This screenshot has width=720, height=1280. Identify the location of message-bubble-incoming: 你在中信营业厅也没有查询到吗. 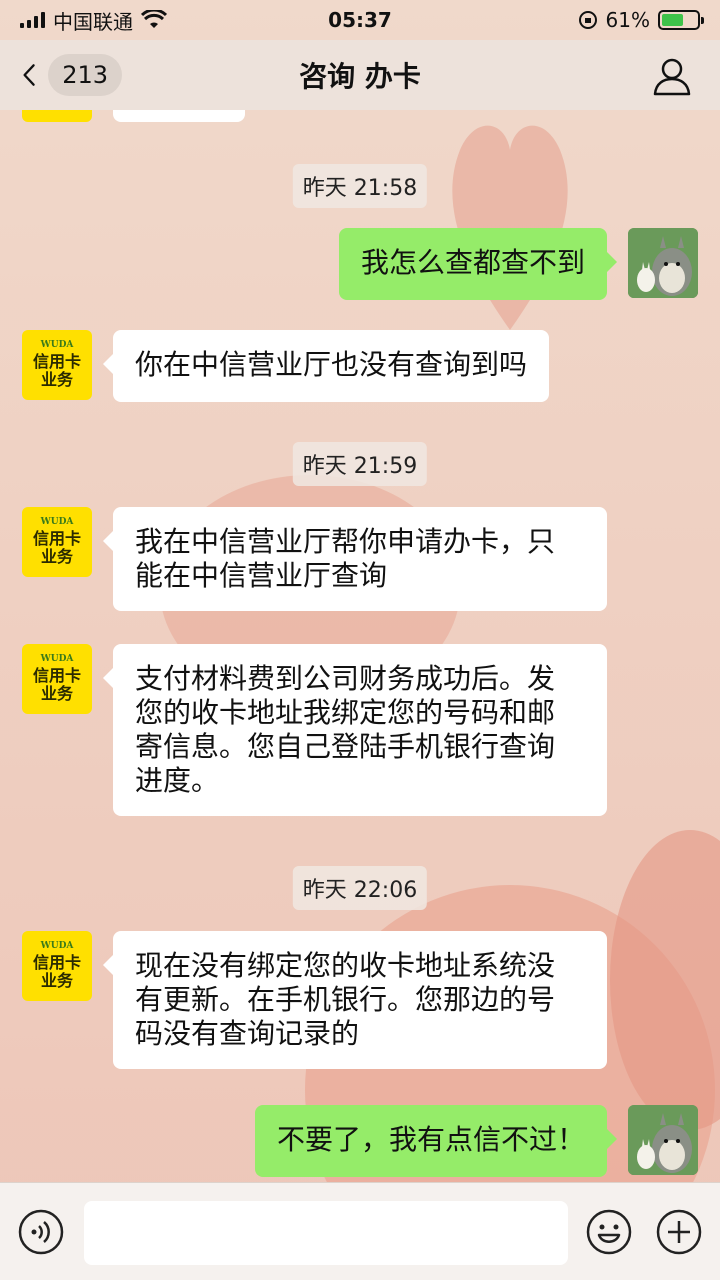
(326, 366).